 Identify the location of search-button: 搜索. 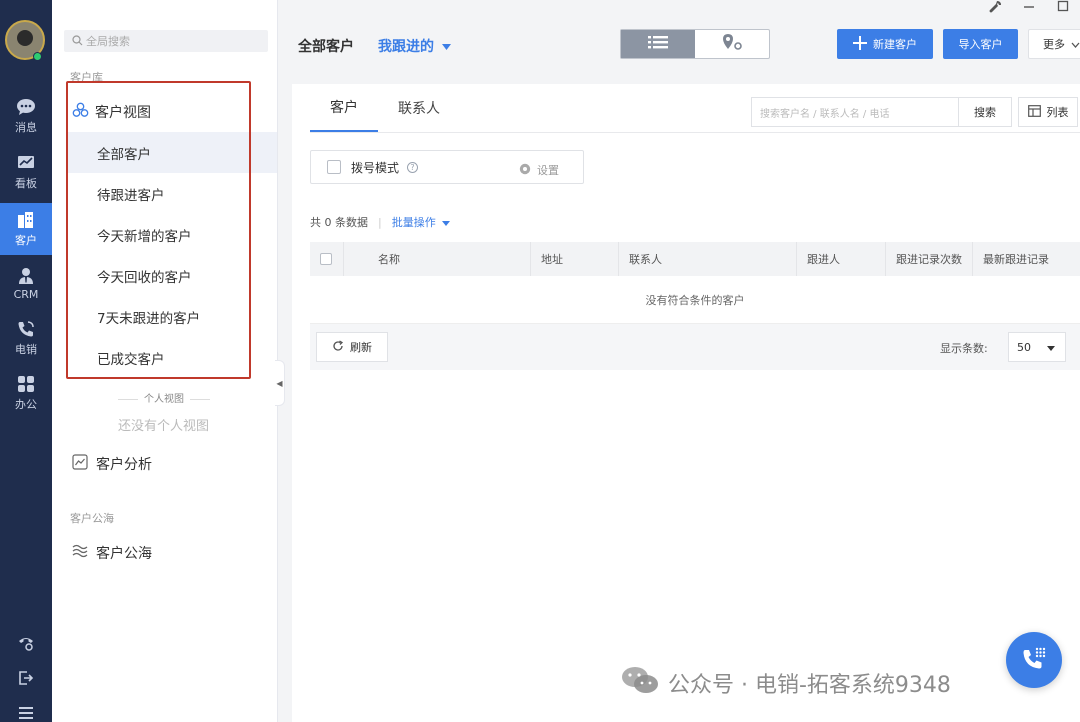
(985, 112).